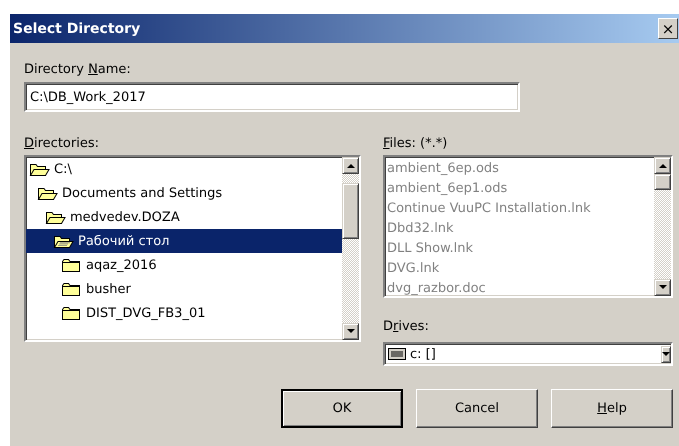  Describe the element at coordinates (184, 265) in the screenshot. I see `directory-item: aqaz_2016` at that location.